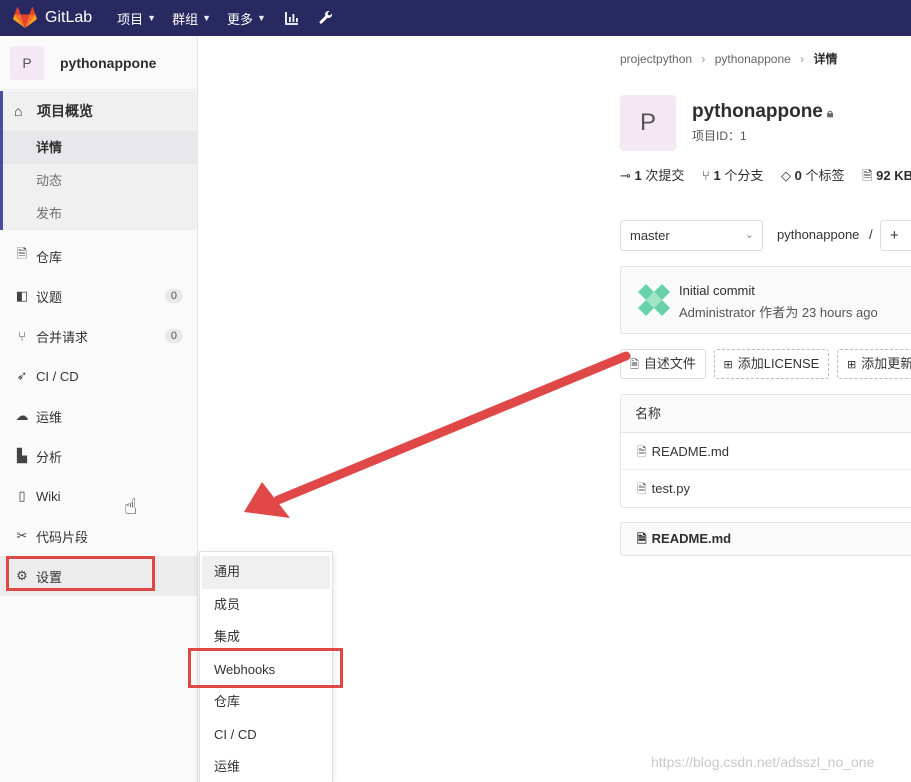 Image resolution: width=911 pixels, height=782 pixels. I want to click on issues-icon: ◧, so click(22, 295).